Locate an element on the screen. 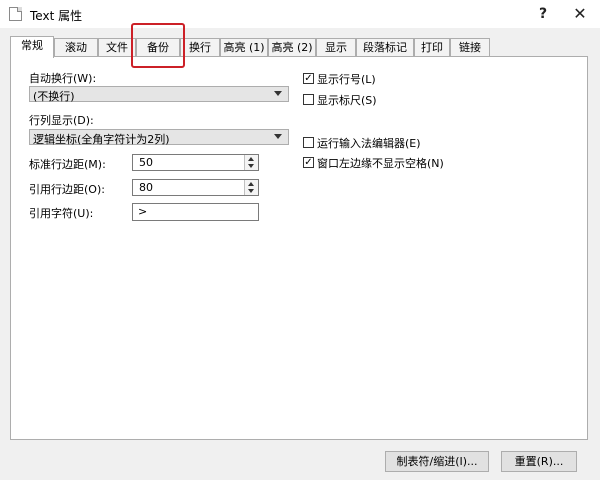 The height and width of the screenshot is (480, 600). std-margin-stepper: 50 is located at coordinates (195, 162).